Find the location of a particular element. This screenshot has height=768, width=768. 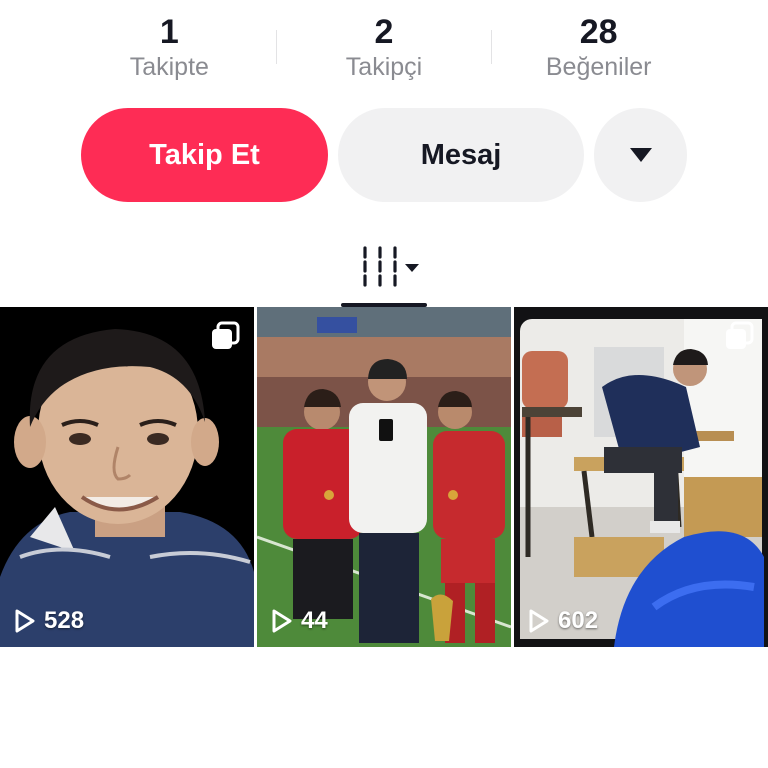

tab-videos-grid is located at coordinates (384, 273).